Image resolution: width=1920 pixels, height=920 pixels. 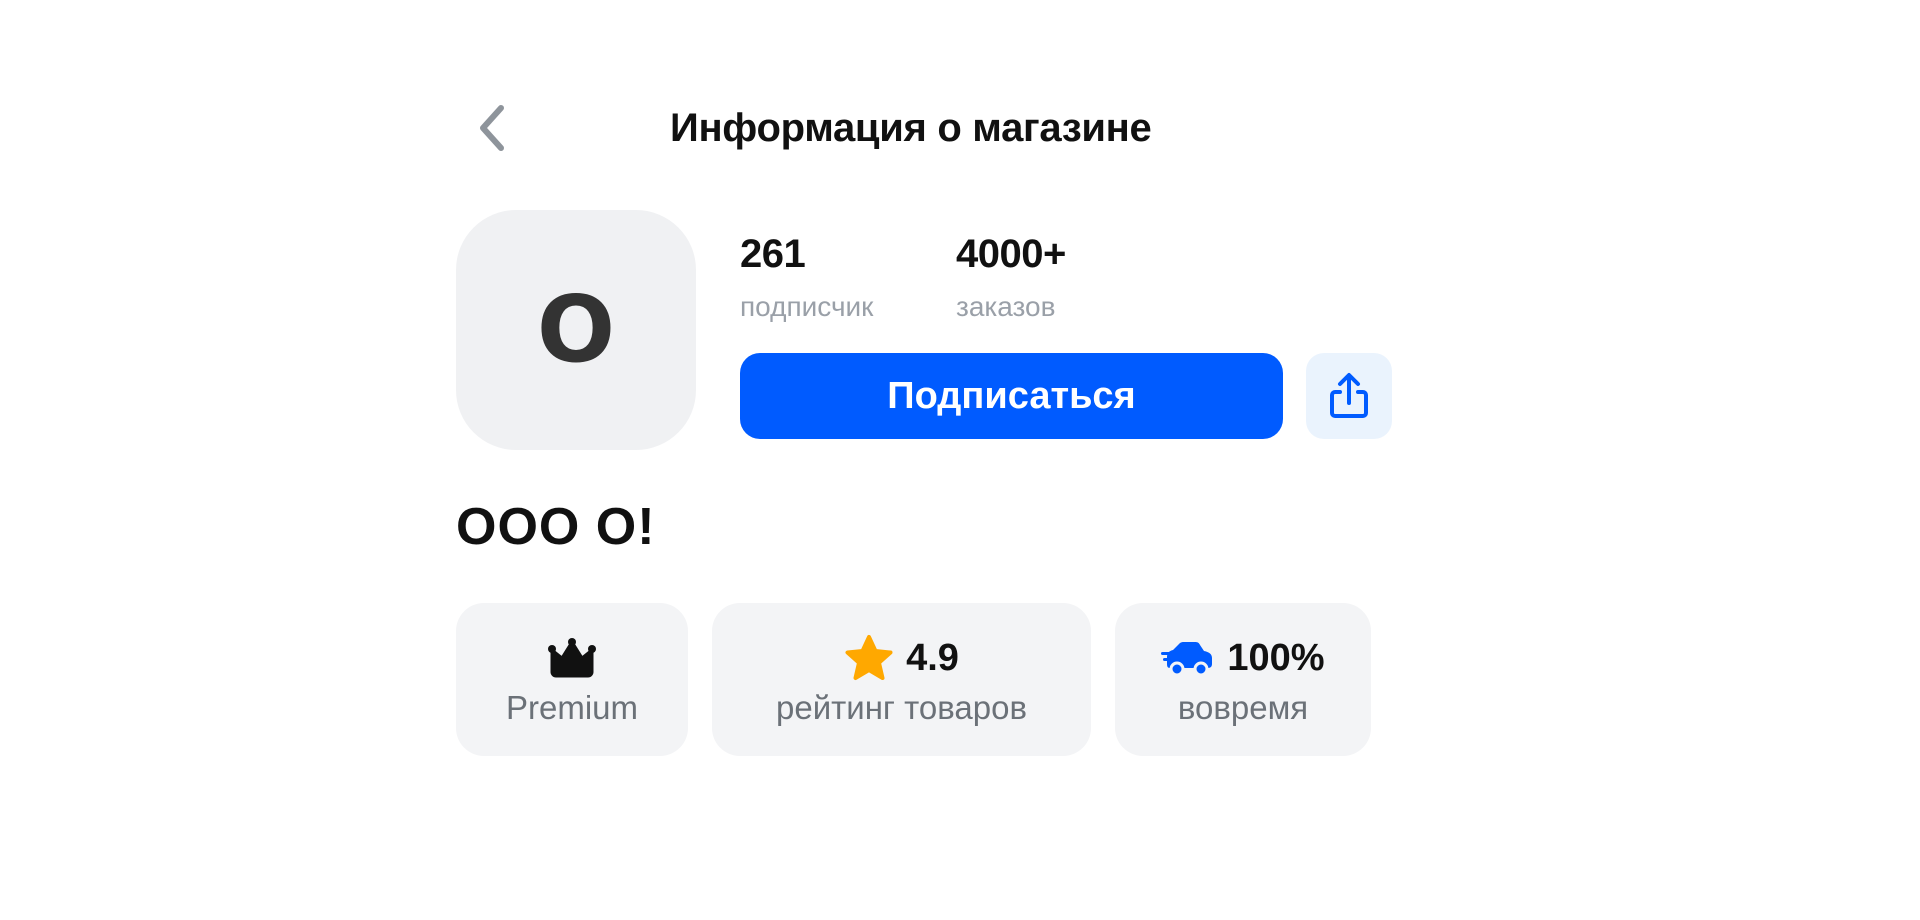 What do you see at coordinates (1187, 658) in the screenshot?
I see `delivery-car-icon` at bounding box center [1187, 658].